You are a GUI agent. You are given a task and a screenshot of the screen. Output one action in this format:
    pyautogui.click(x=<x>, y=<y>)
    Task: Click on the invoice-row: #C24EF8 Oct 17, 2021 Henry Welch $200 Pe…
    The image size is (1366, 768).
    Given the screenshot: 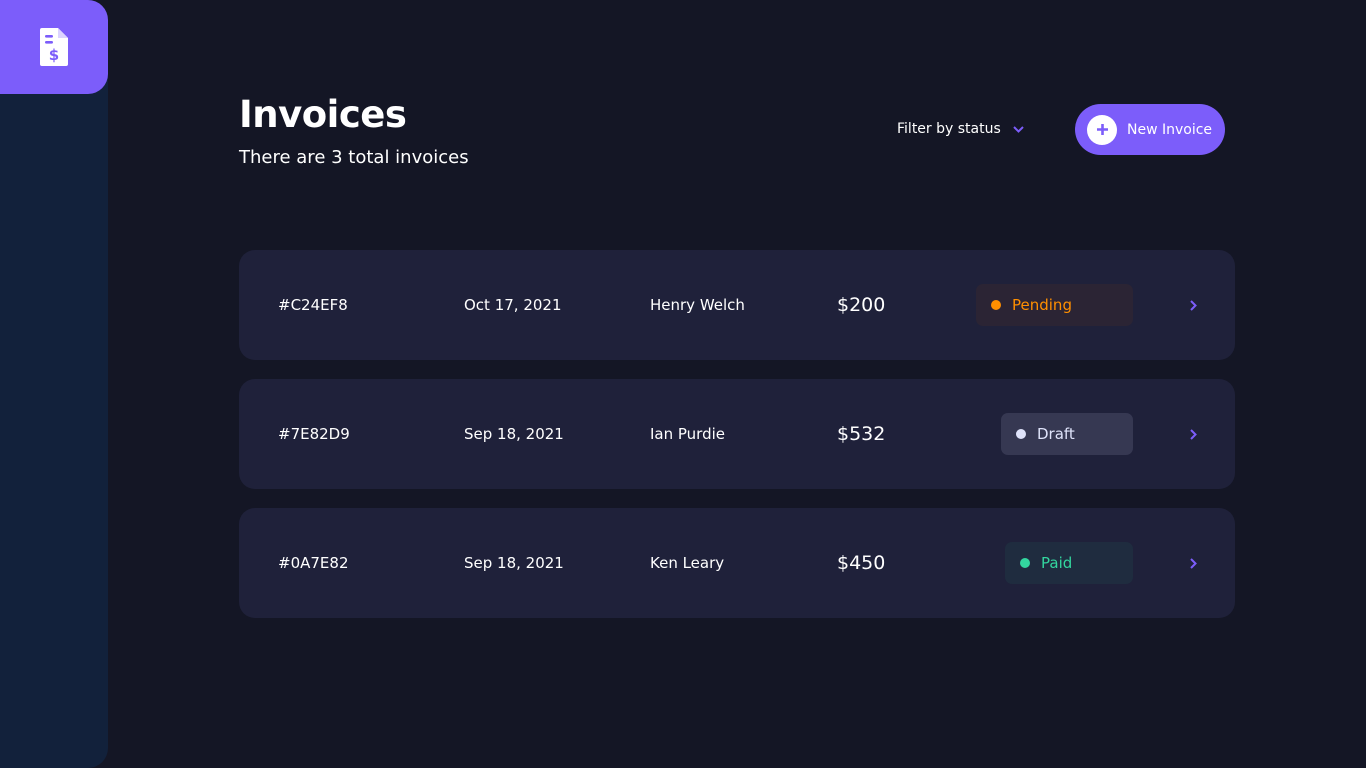 What is the action you would take?
    pyautogui.click(x=737, y=305)
    